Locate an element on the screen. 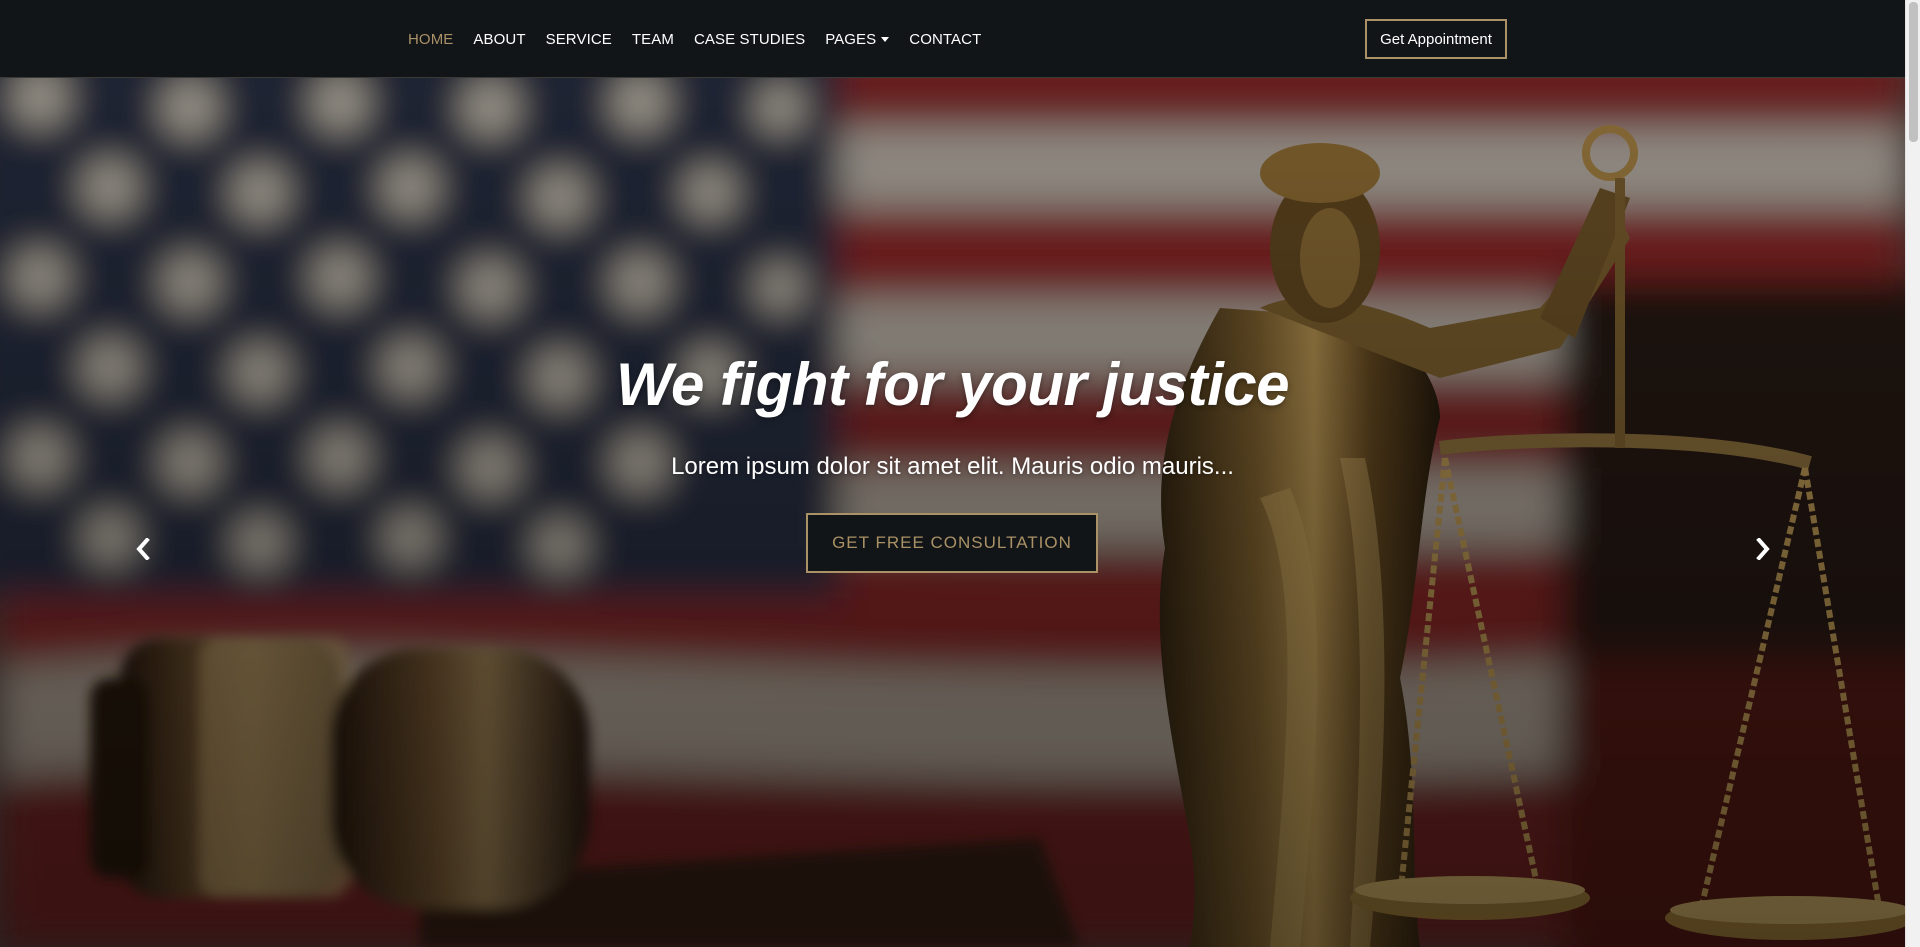 This screenshot has width=1920, height=947. nav-item-label: CASE STUDIES is located at coordinates (749, 39).